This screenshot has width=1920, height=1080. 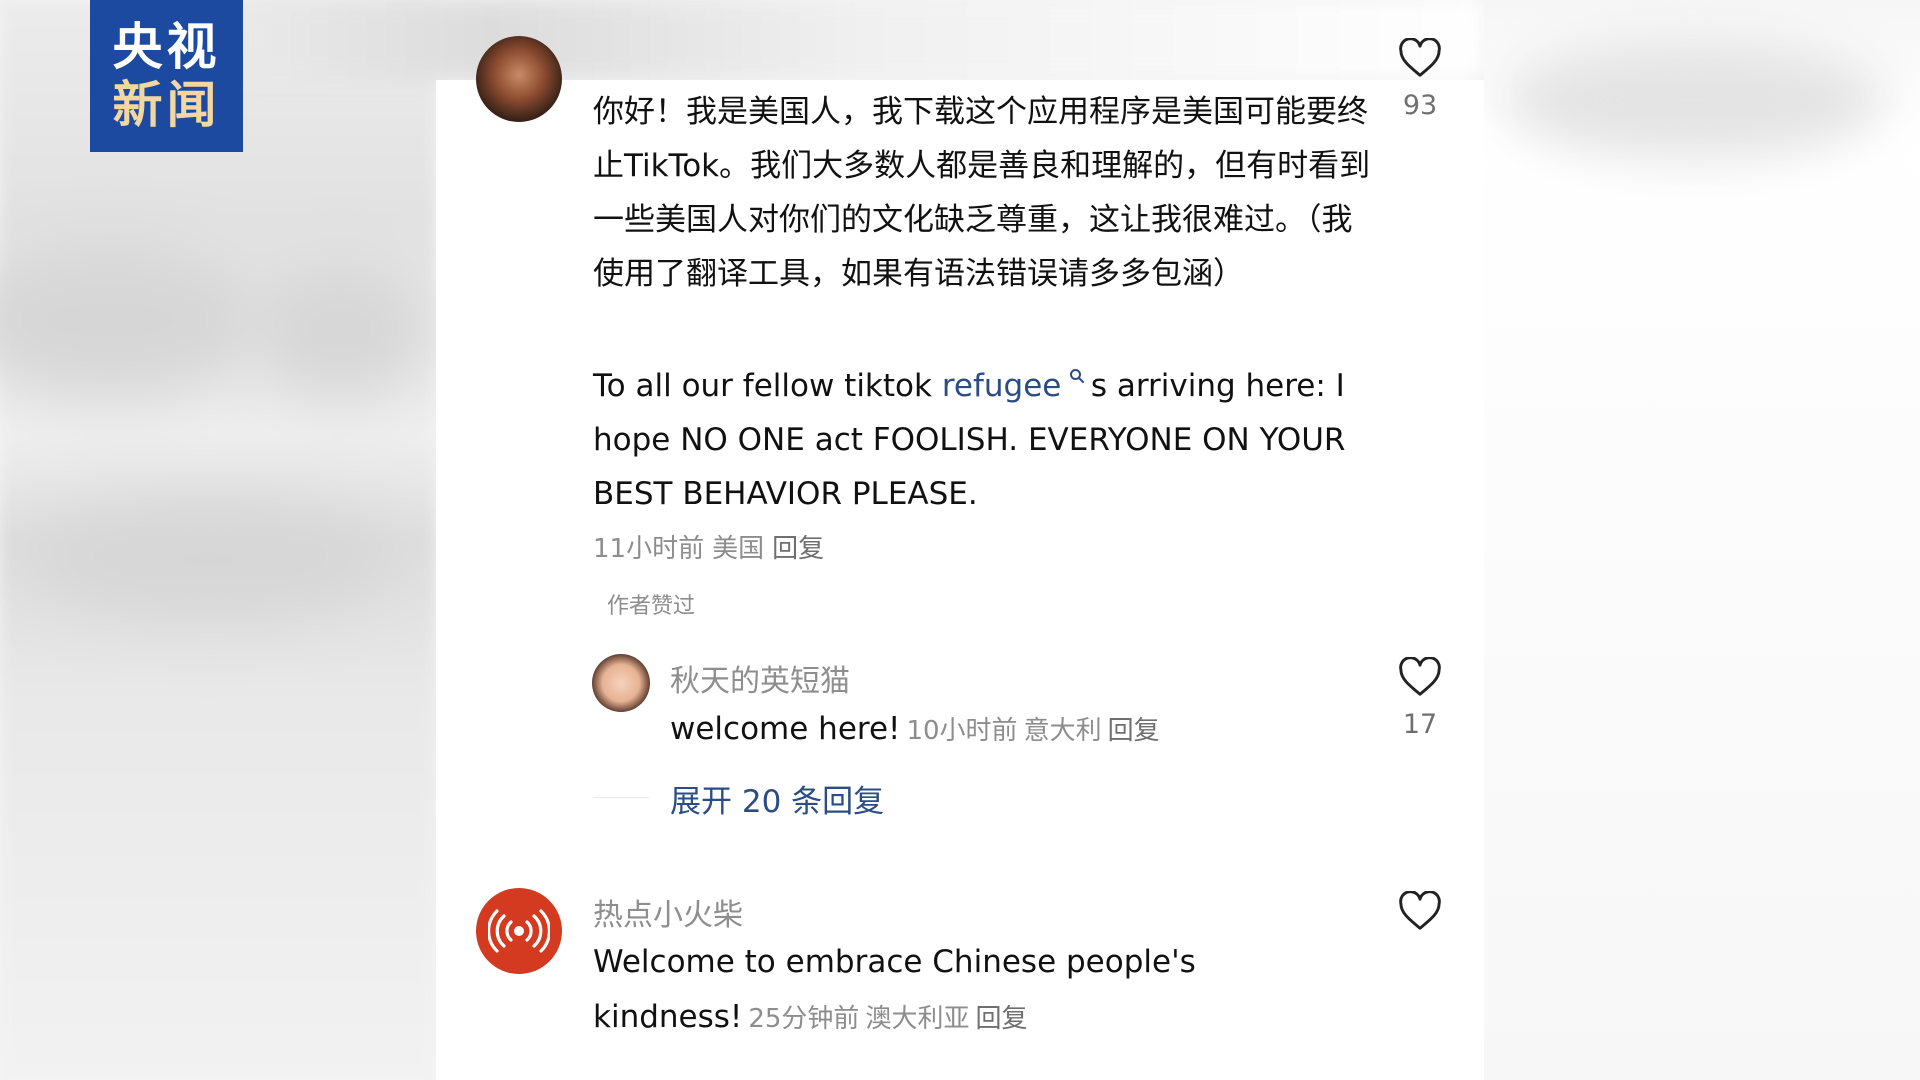 I want to click on broadcast-icon, so click(x=519, y=931).